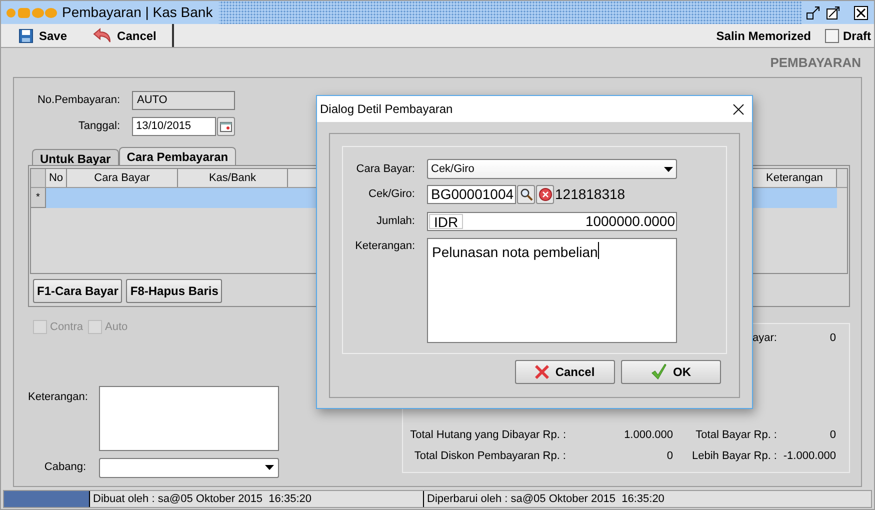  Describe the element at coordinates (734, 456) in the screenshot. I see `summary-label: Lebih Bayar Rp. :` at that location.